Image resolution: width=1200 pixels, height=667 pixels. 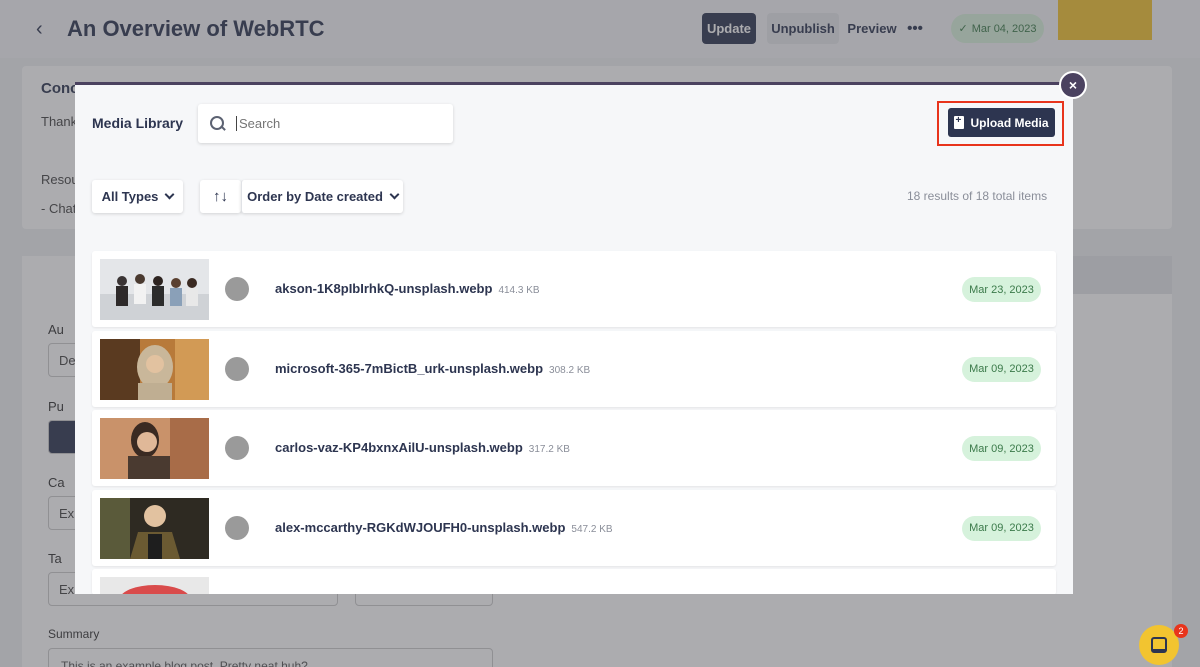 I want to click on search-icon, so click(x=218, y=123).